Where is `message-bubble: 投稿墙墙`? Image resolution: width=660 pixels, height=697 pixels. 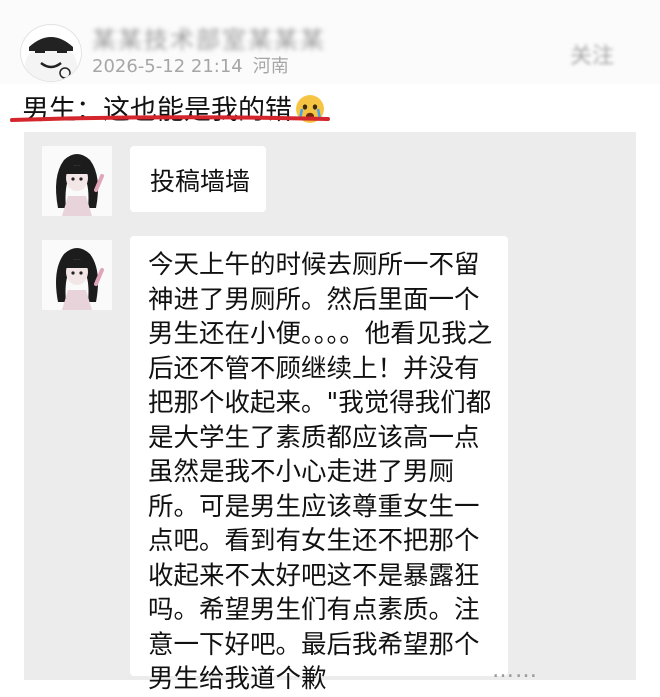
message-bubble: 投稿墙墙 is located at coordinates (198, 179).